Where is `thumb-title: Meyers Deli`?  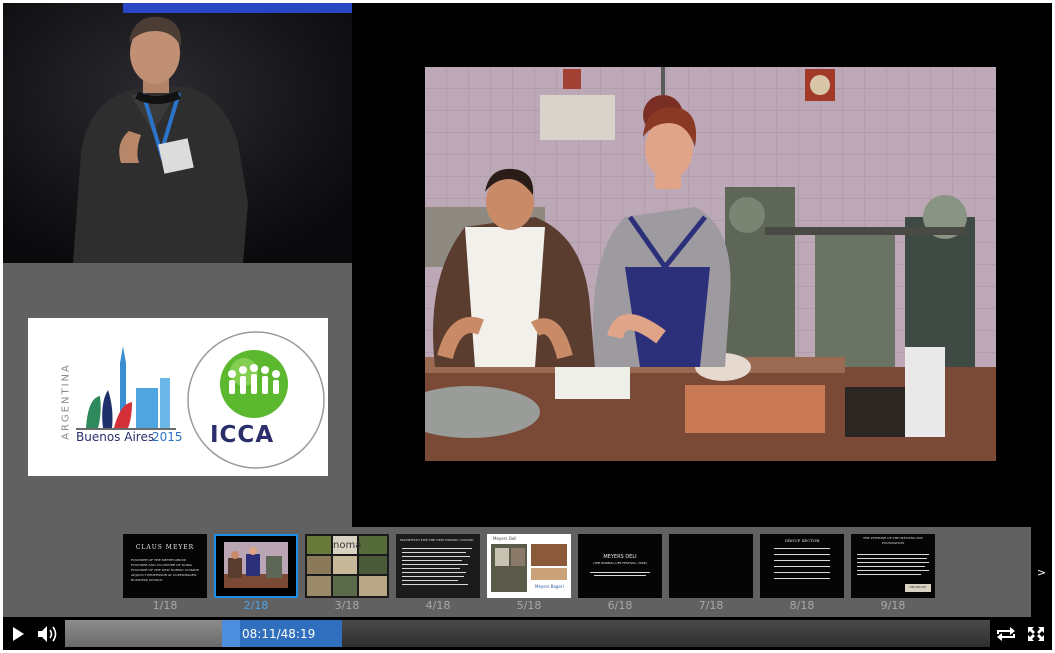
thumb-title: Meyers Deli is located at coordinates (505, 538).